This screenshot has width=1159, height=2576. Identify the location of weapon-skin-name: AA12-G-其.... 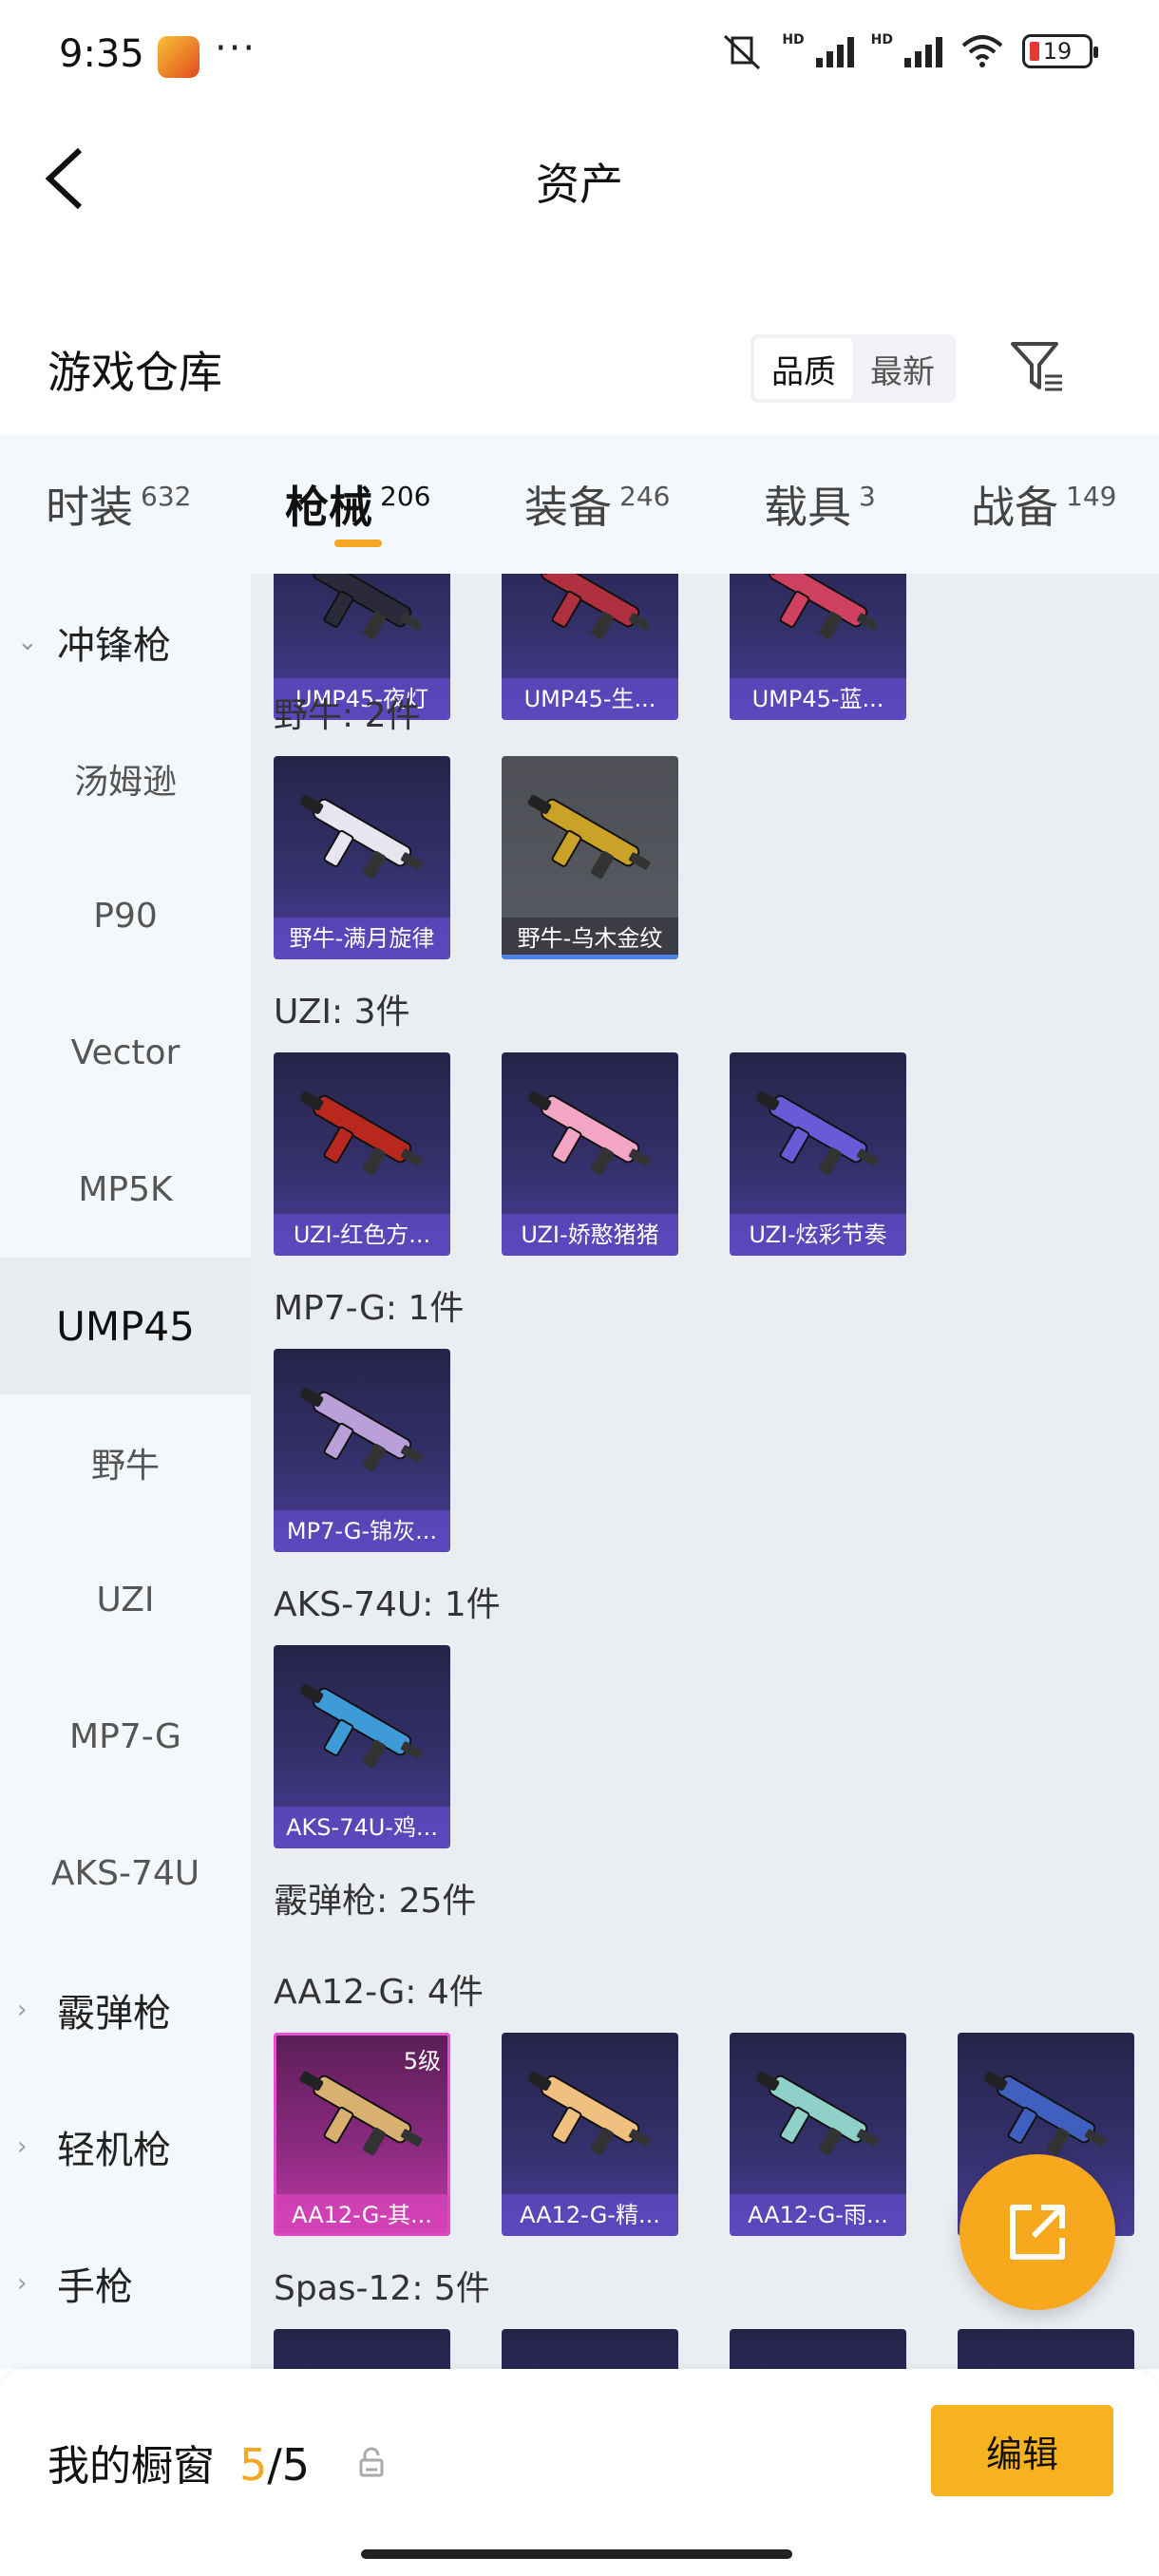
(362, 2215).